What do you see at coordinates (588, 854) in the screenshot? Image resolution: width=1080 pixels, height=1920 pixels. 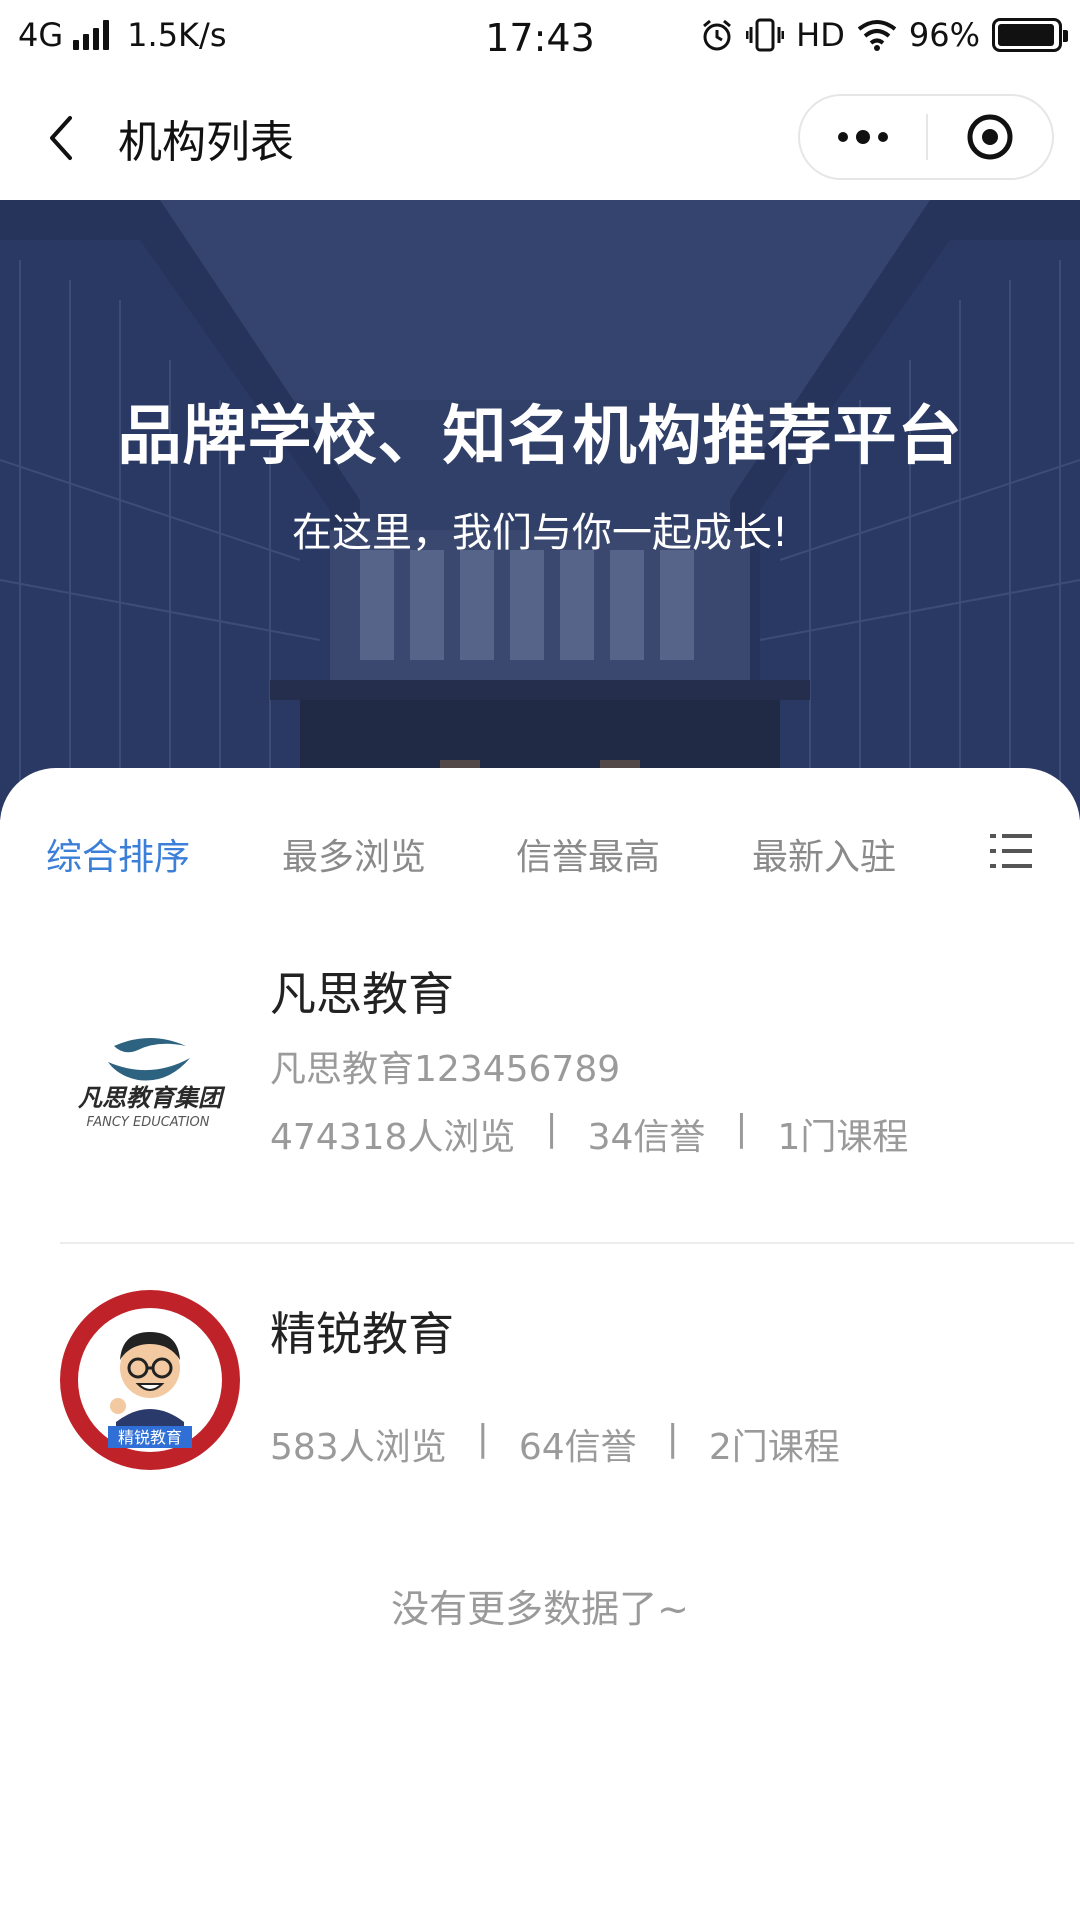 I see `tab-highest-credit: 信誉最高` at bounding box center [588, 854].